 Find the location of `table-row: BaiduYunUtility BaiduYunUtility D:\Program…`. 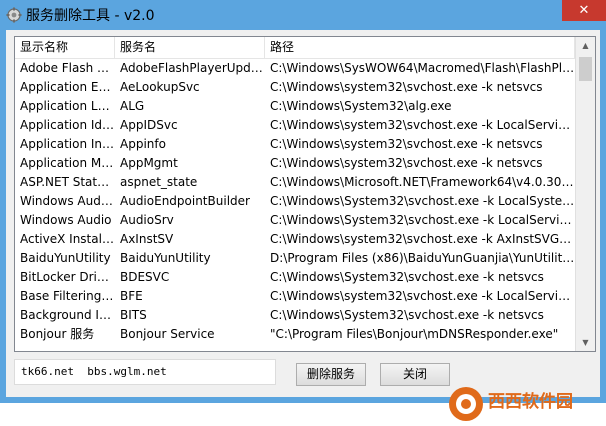

table-row: BaiduYunUtility BaiduYunUtility D:\Program… is located at coordinates (295, 258).